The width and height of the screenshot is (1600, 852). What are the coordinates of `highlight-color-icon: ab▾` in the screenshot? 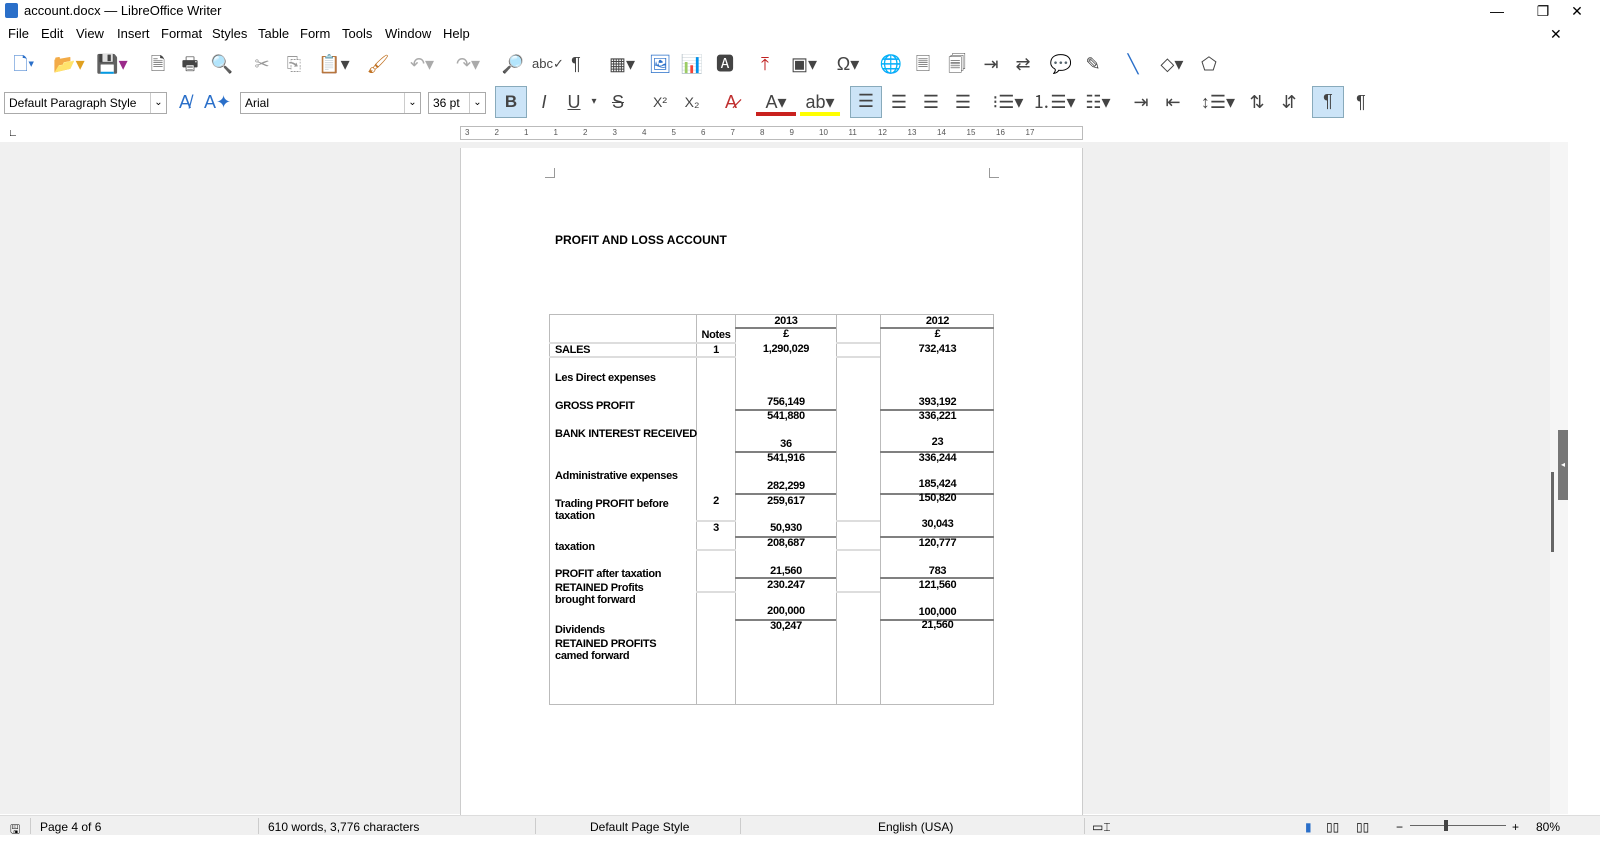 It's located at (820, 102).